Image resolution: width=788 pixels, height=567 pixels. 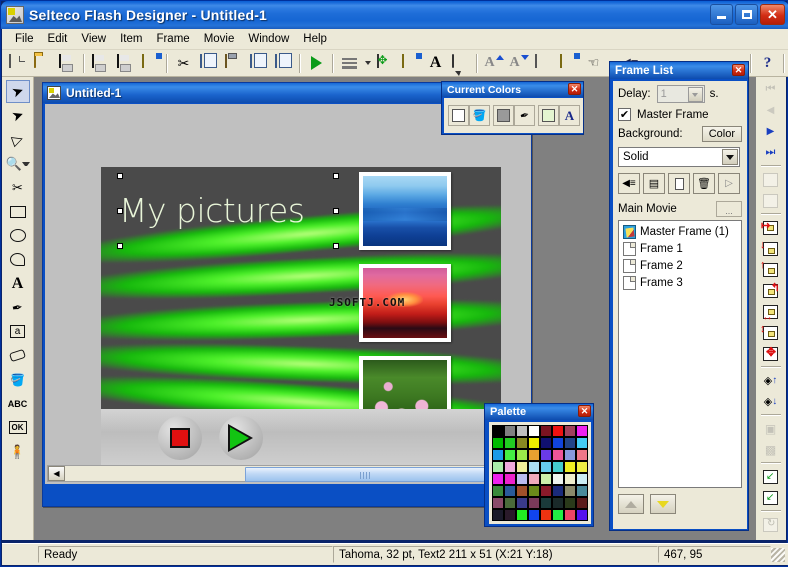 What do you see at coordinates (771, 524) in the screenshot?
I see `rotate-icon: ↻` at bounding box center [771, 524].